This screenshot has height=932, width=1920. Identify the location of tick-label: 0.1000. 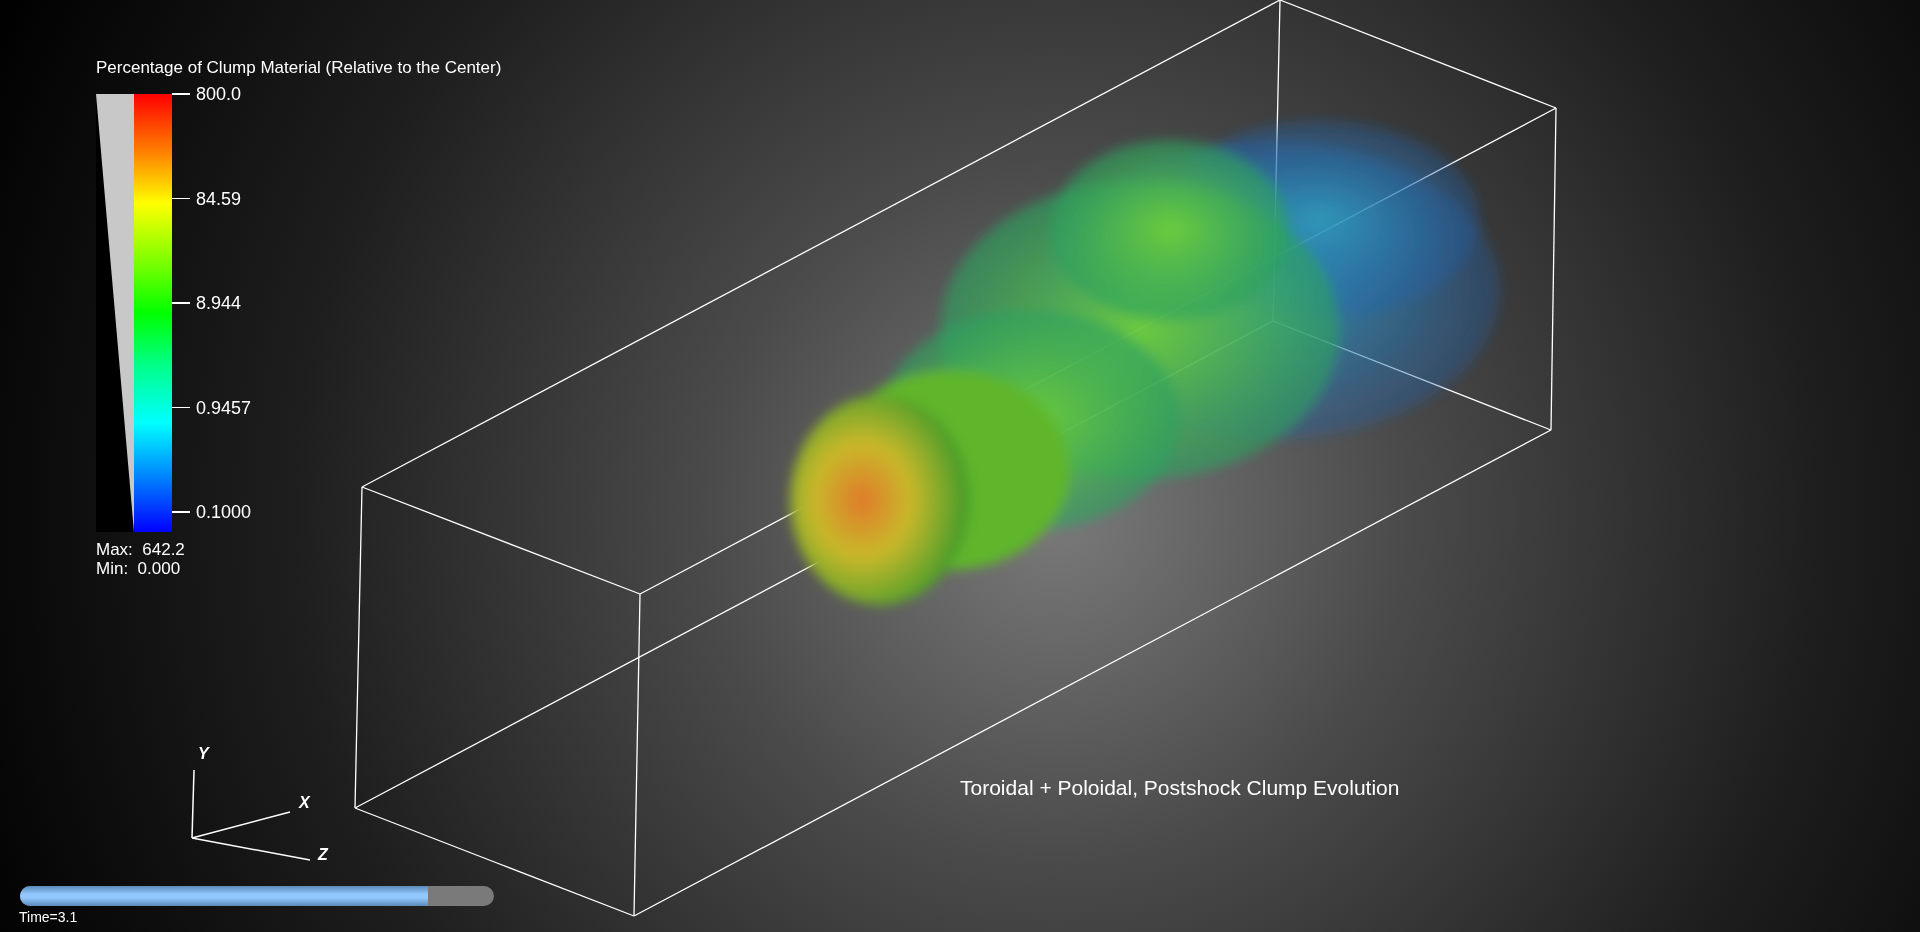
(224, 512).